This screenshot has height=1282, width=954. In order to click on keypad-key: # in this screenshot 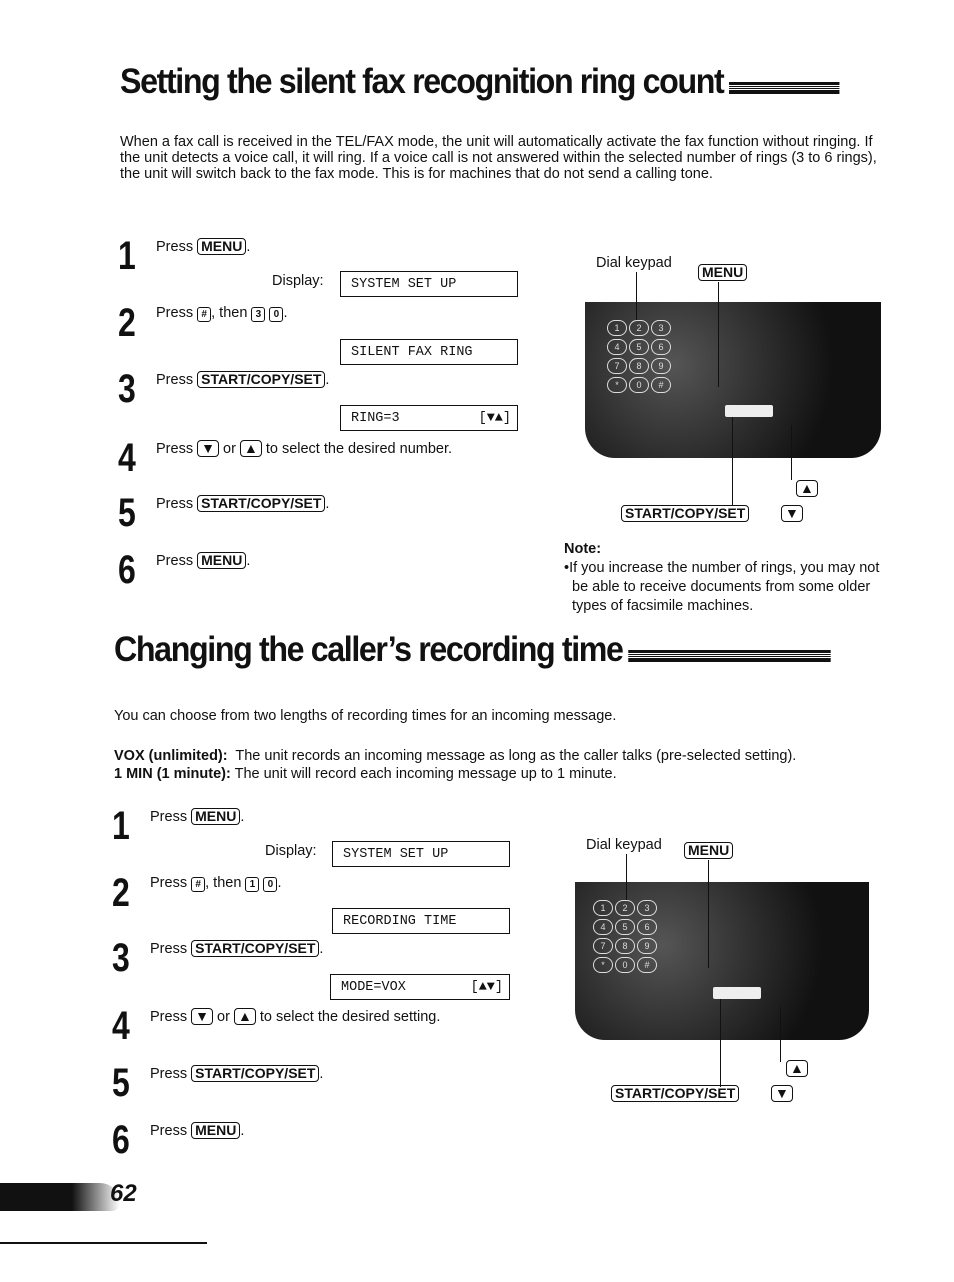, I will do `click(647, 965)`.